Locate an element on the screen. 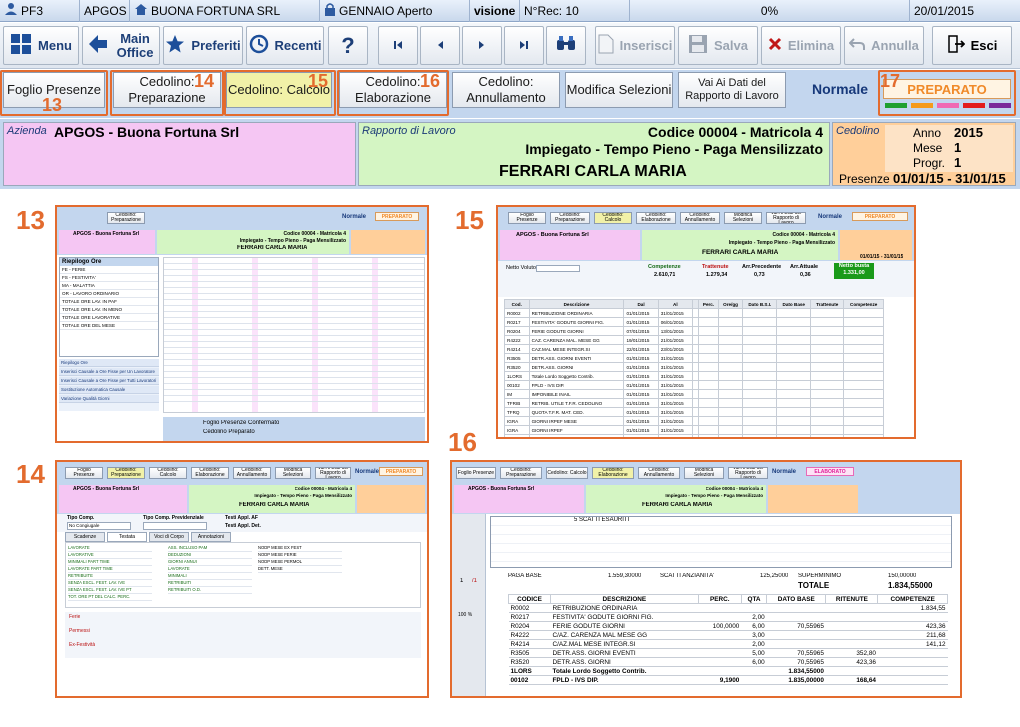 The height and width of the screenshot is (727, 1020). mini-table-cell: R0002 is located at coordinates (517, 313).